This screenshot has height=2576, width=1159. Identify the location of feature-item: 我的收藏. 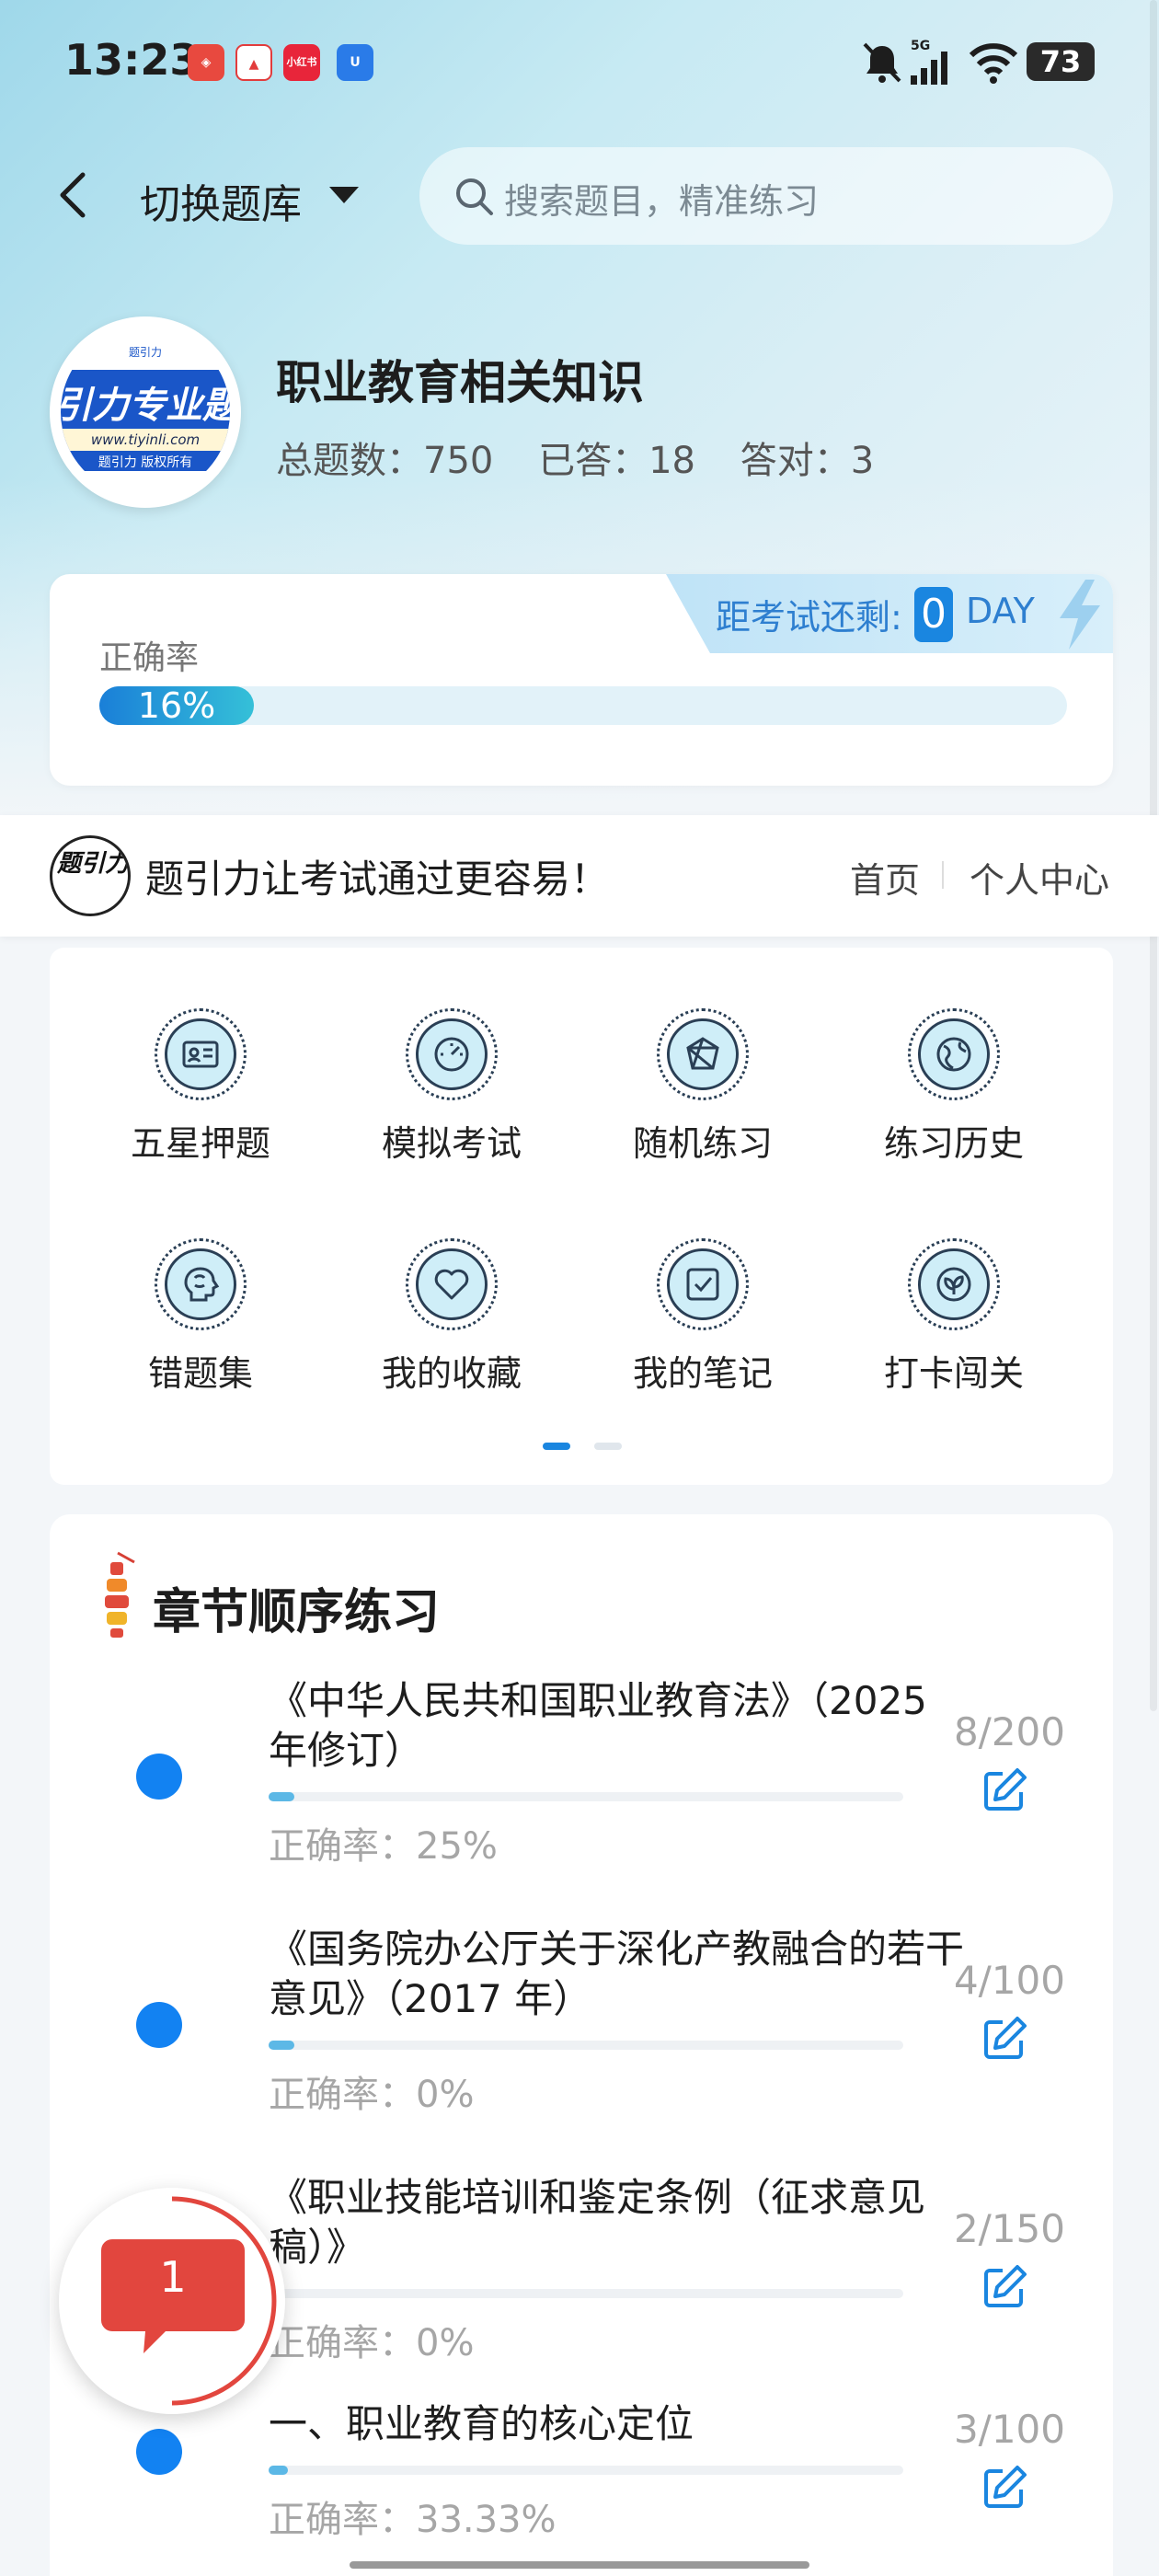
(451, 1296).